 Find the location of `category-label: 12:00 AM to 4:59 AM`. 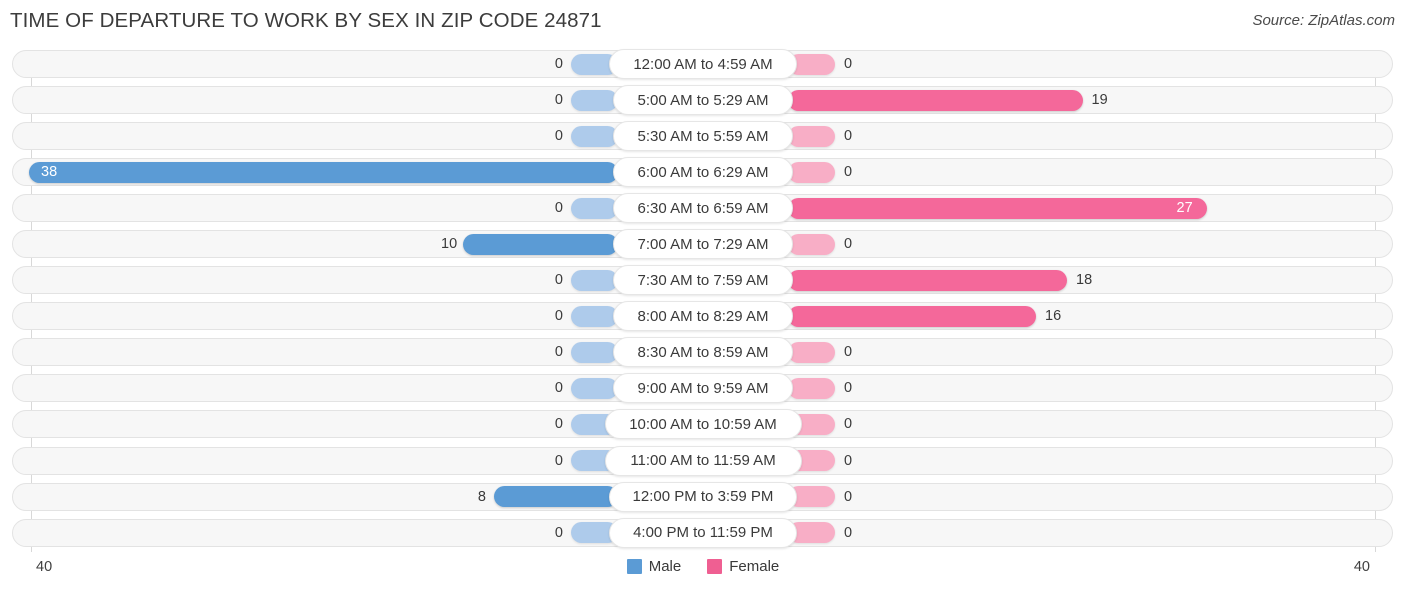

category-label: 12:00 AM to 4:59 AM is located at coordinates (703, 64).